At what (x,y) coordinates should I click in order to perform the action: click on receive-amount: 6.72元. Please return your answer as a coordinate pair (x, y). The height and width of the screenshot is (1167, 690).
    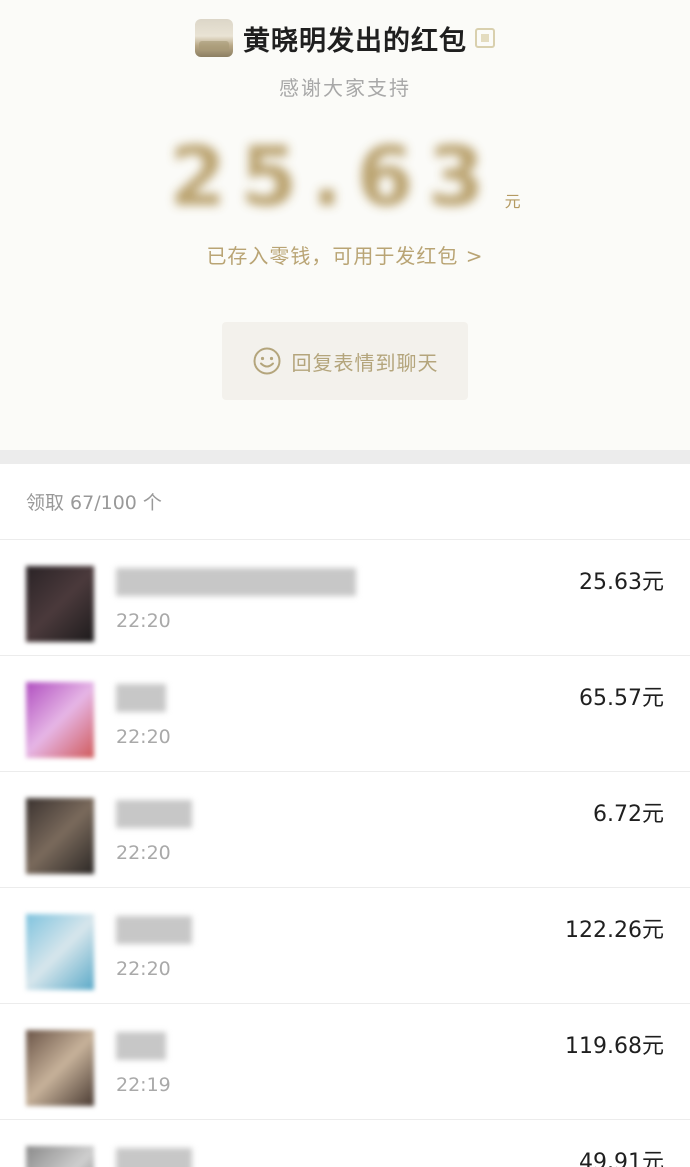
    Looking at the image, I should click on (628, 814).